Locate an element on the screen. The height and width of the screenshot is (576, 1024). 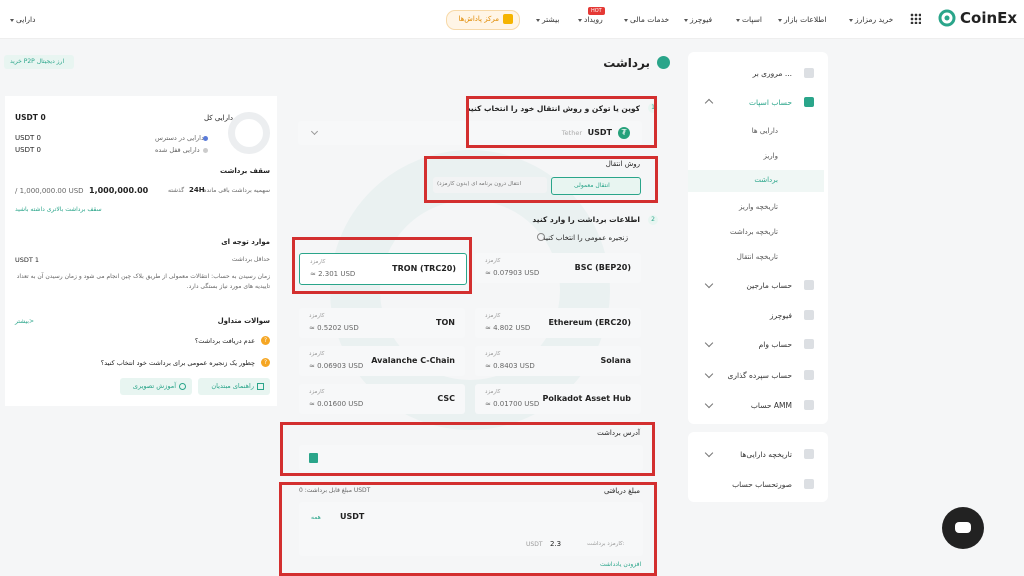
network-fee: ≈ 0.07903 USD is located at coordinates (512, 273).